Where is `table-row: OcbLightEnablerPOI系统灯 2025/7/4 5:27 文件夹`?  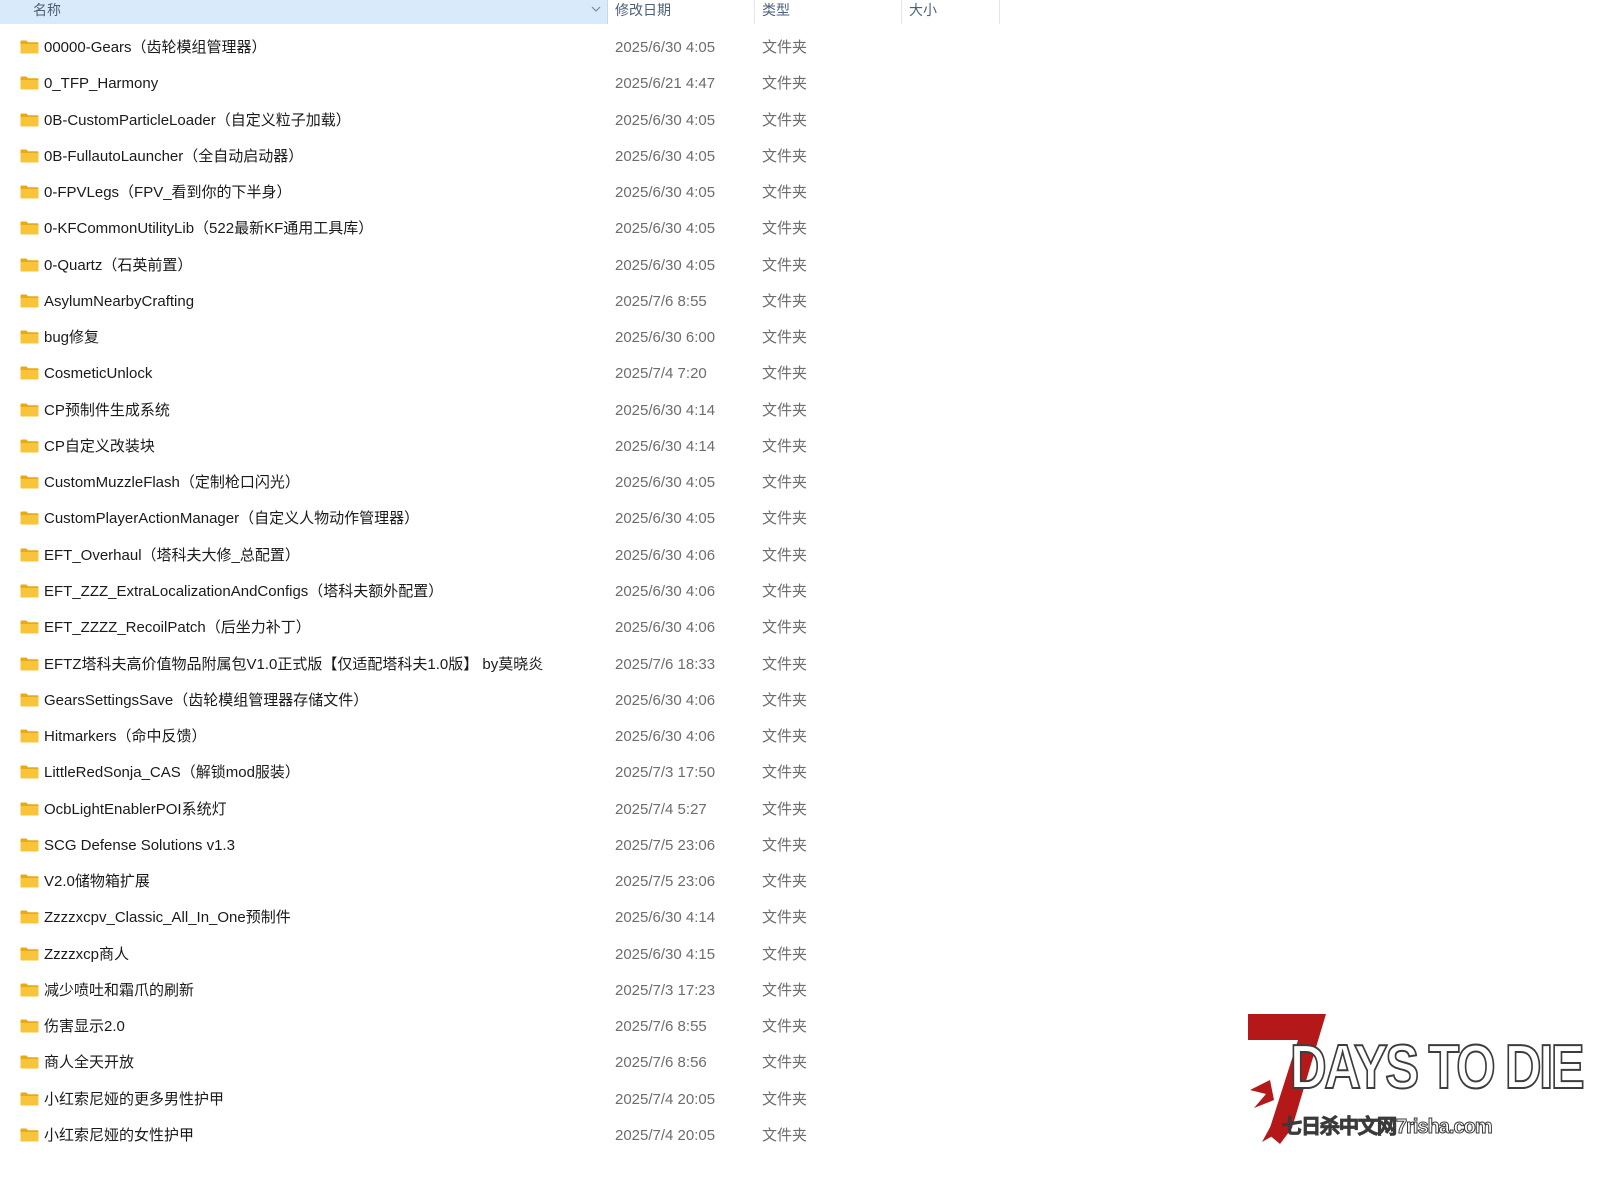
table-row: OcbLightEnablerPOI系统灯 2025/7/4 5:27 文件夹 is located at coordinates (500, 810).